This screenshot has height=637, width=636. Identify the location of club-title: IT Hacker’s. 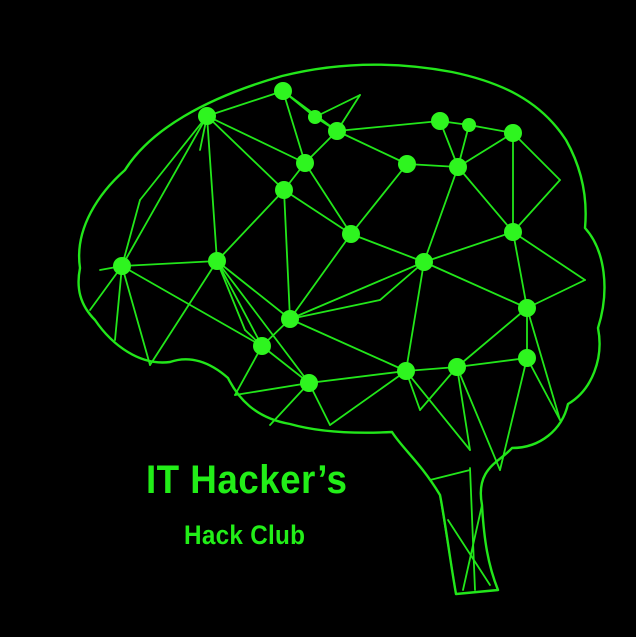
(247, 480).